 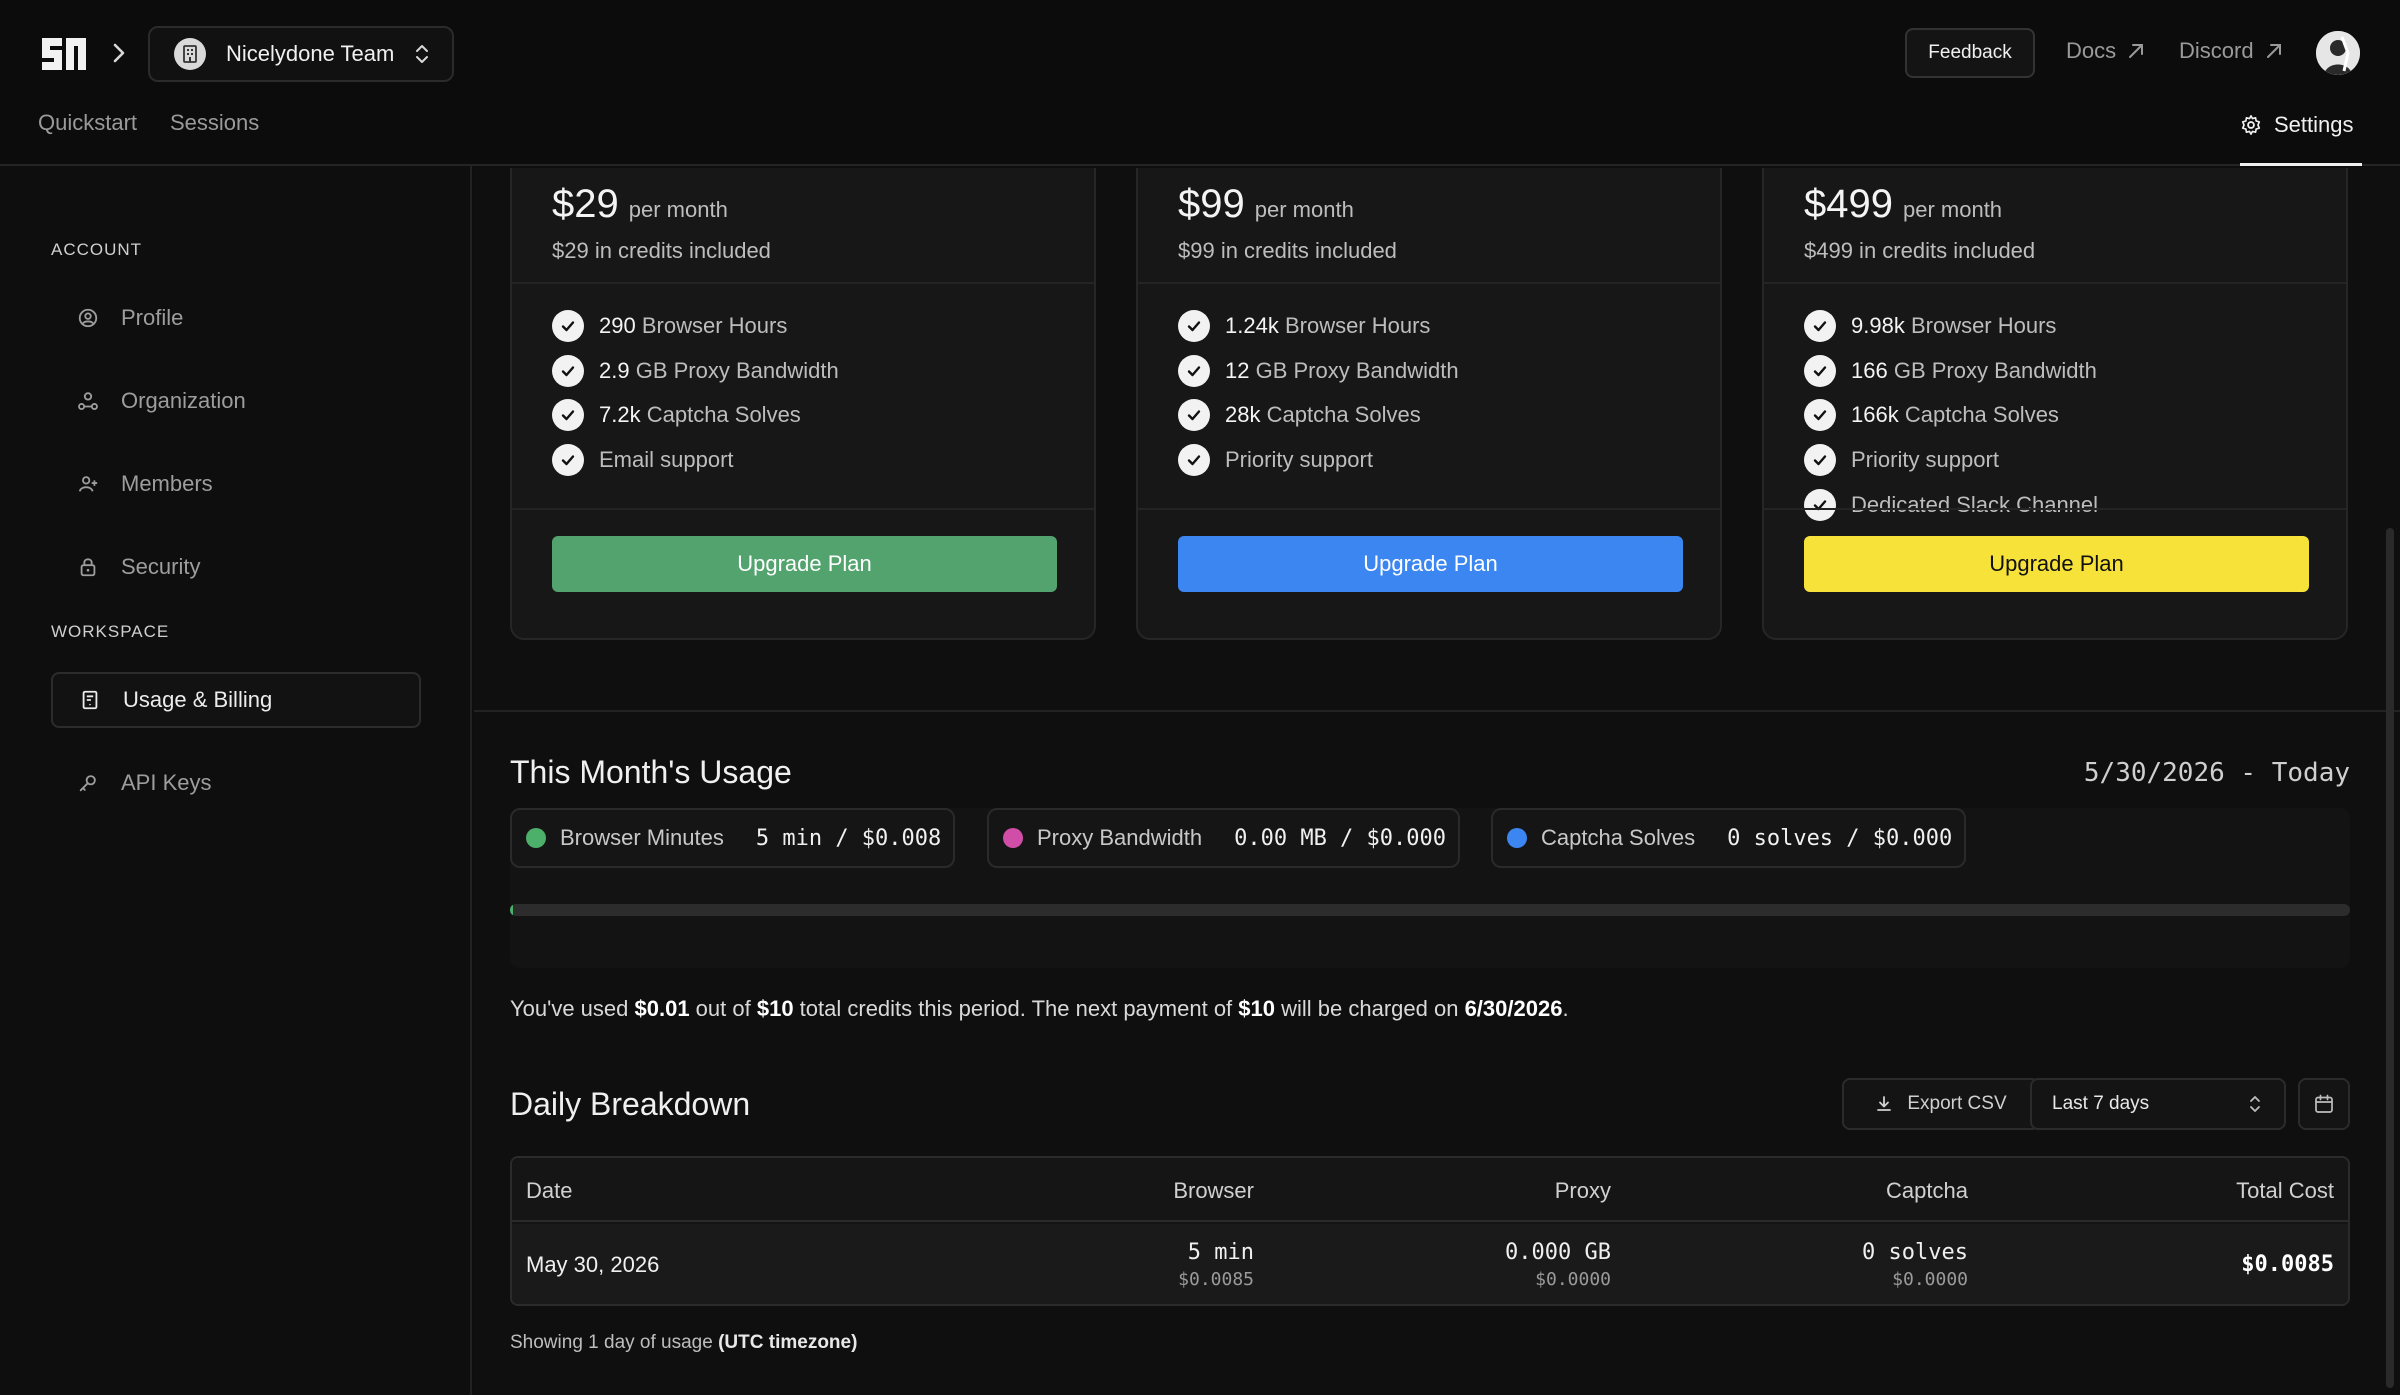 What do you see at coordinates (549, 1190) in the screenshot?
I see `column-header-date: Date` at bounding box center [549, 1190].